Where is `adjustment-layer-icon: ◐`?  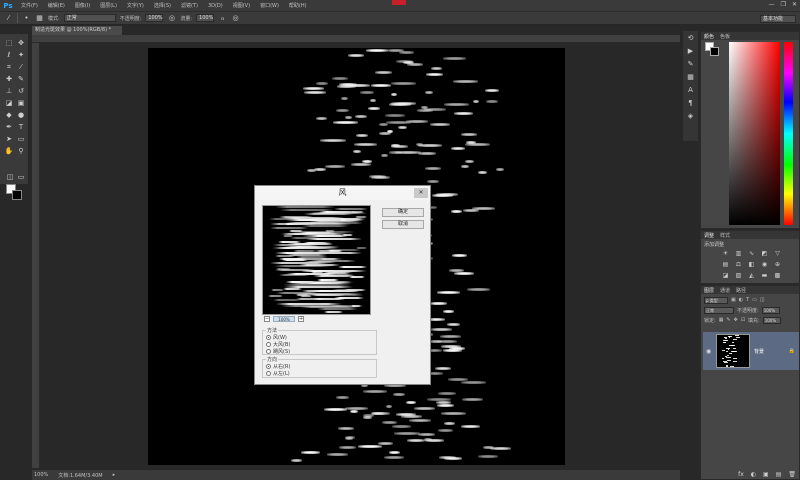 adjustment-layer-icon: ◐ is located at coordinates (753, 474).